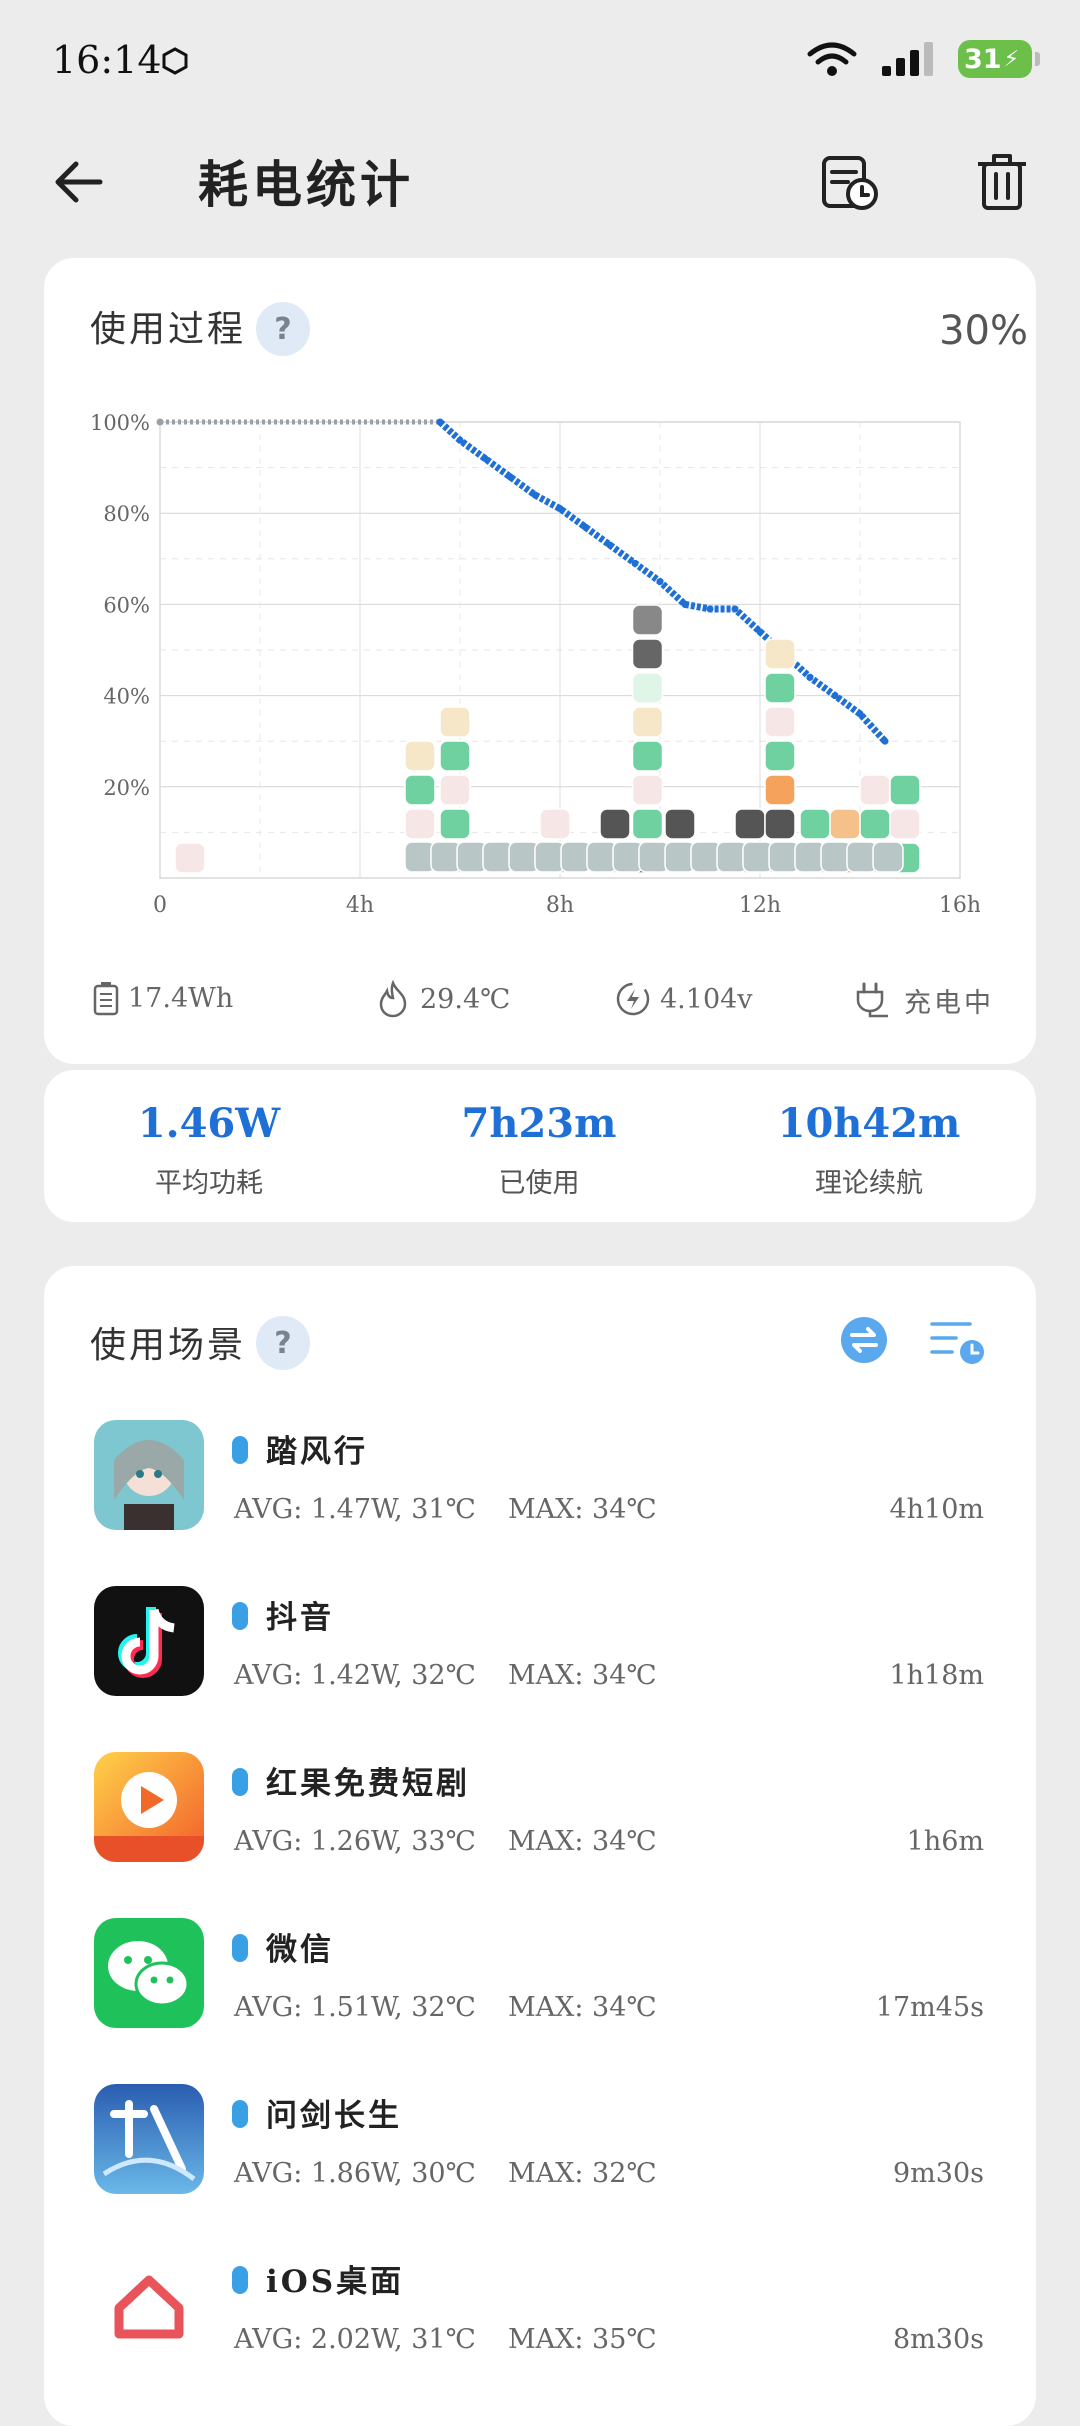  Describe the element at coordinates (355, 2339) in the screenshot. I see `app-avg-stat: AVG: 2.02W, 31℃` at that location.